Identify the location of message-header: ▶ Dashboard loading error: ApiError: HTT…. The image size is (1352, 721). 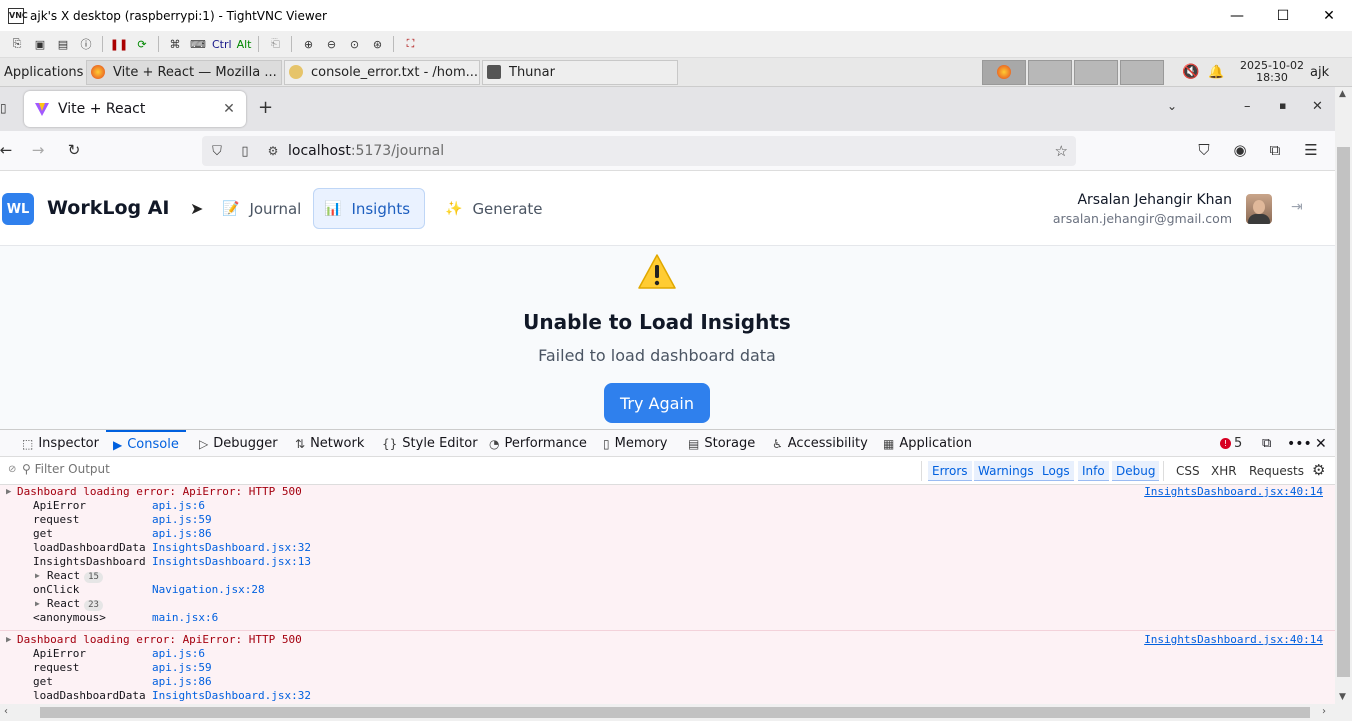
(667, 640).